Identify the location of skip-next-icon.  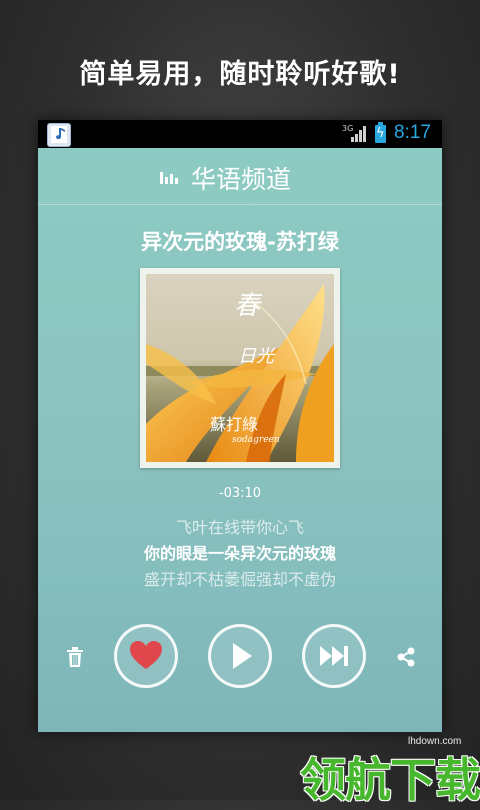
(334, 656).